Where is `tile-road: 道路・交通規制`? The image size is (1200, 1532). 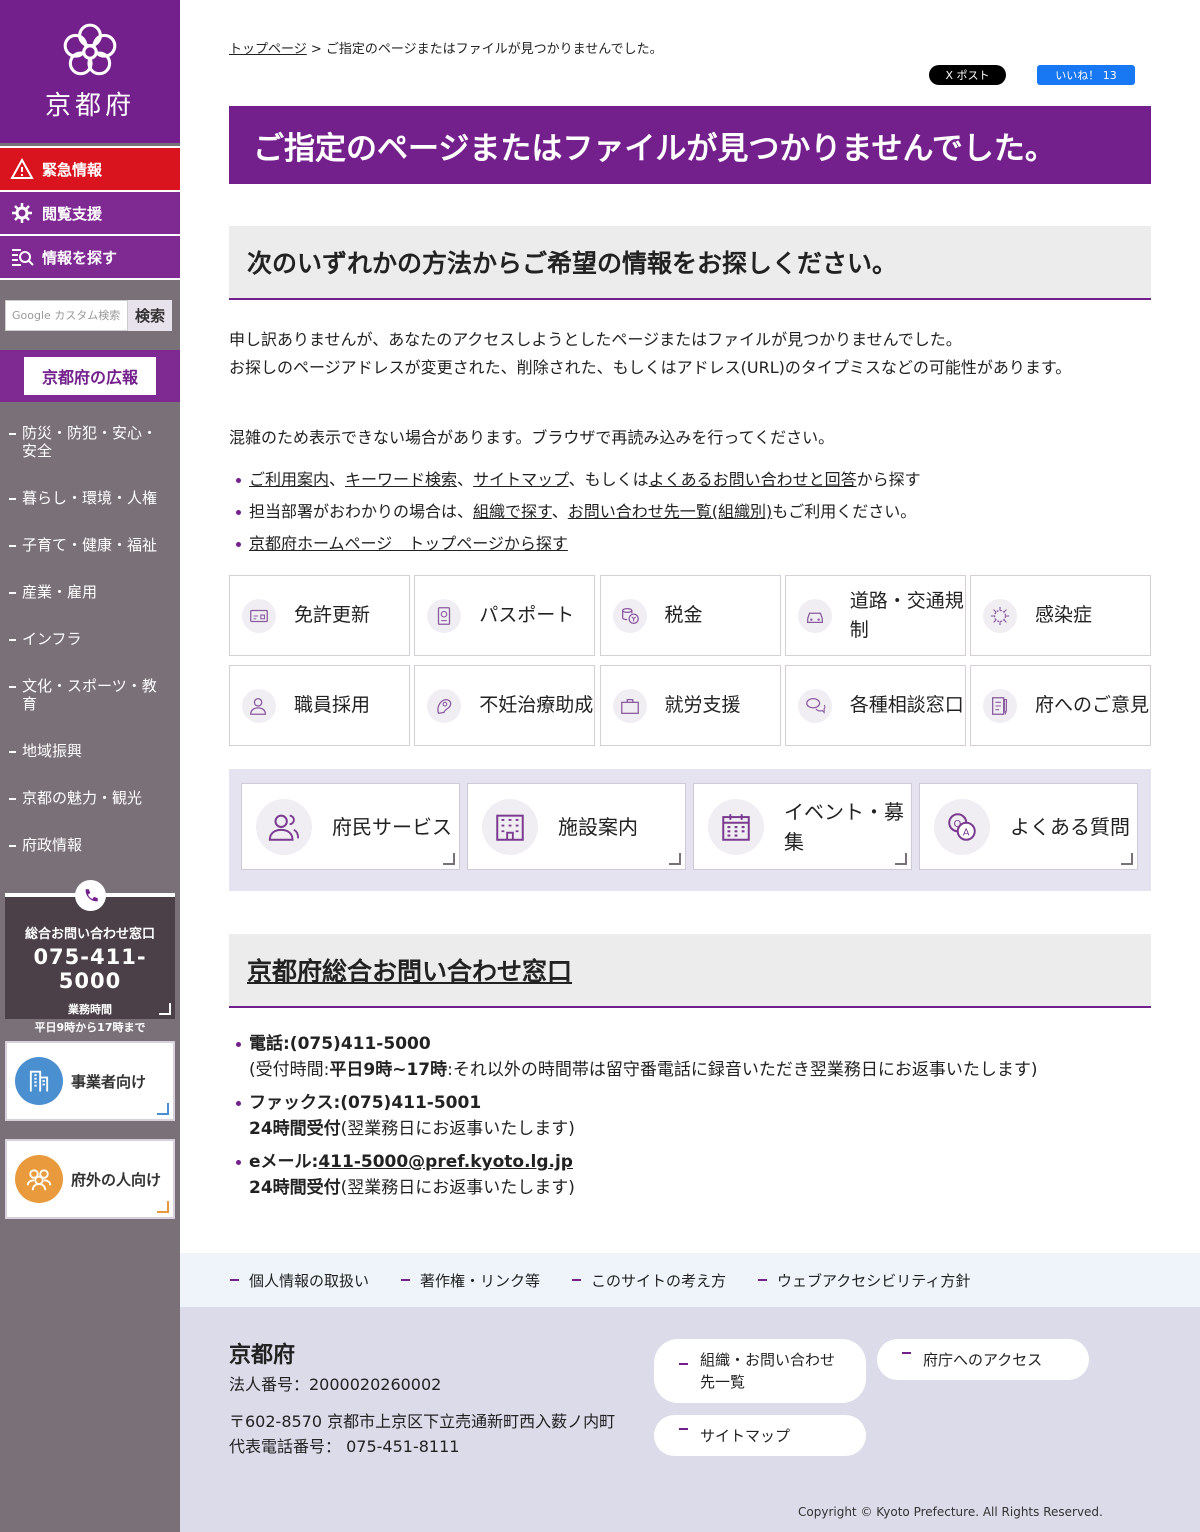 tile-road: 道路・交通規制 is located at coordinates (875, 615).